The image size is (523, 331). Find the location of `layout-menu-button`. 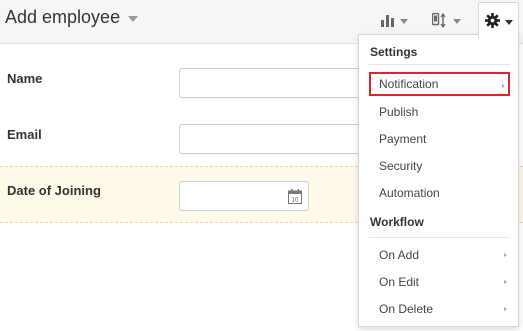

layout-menu-button is located at coordinates (446, 20).